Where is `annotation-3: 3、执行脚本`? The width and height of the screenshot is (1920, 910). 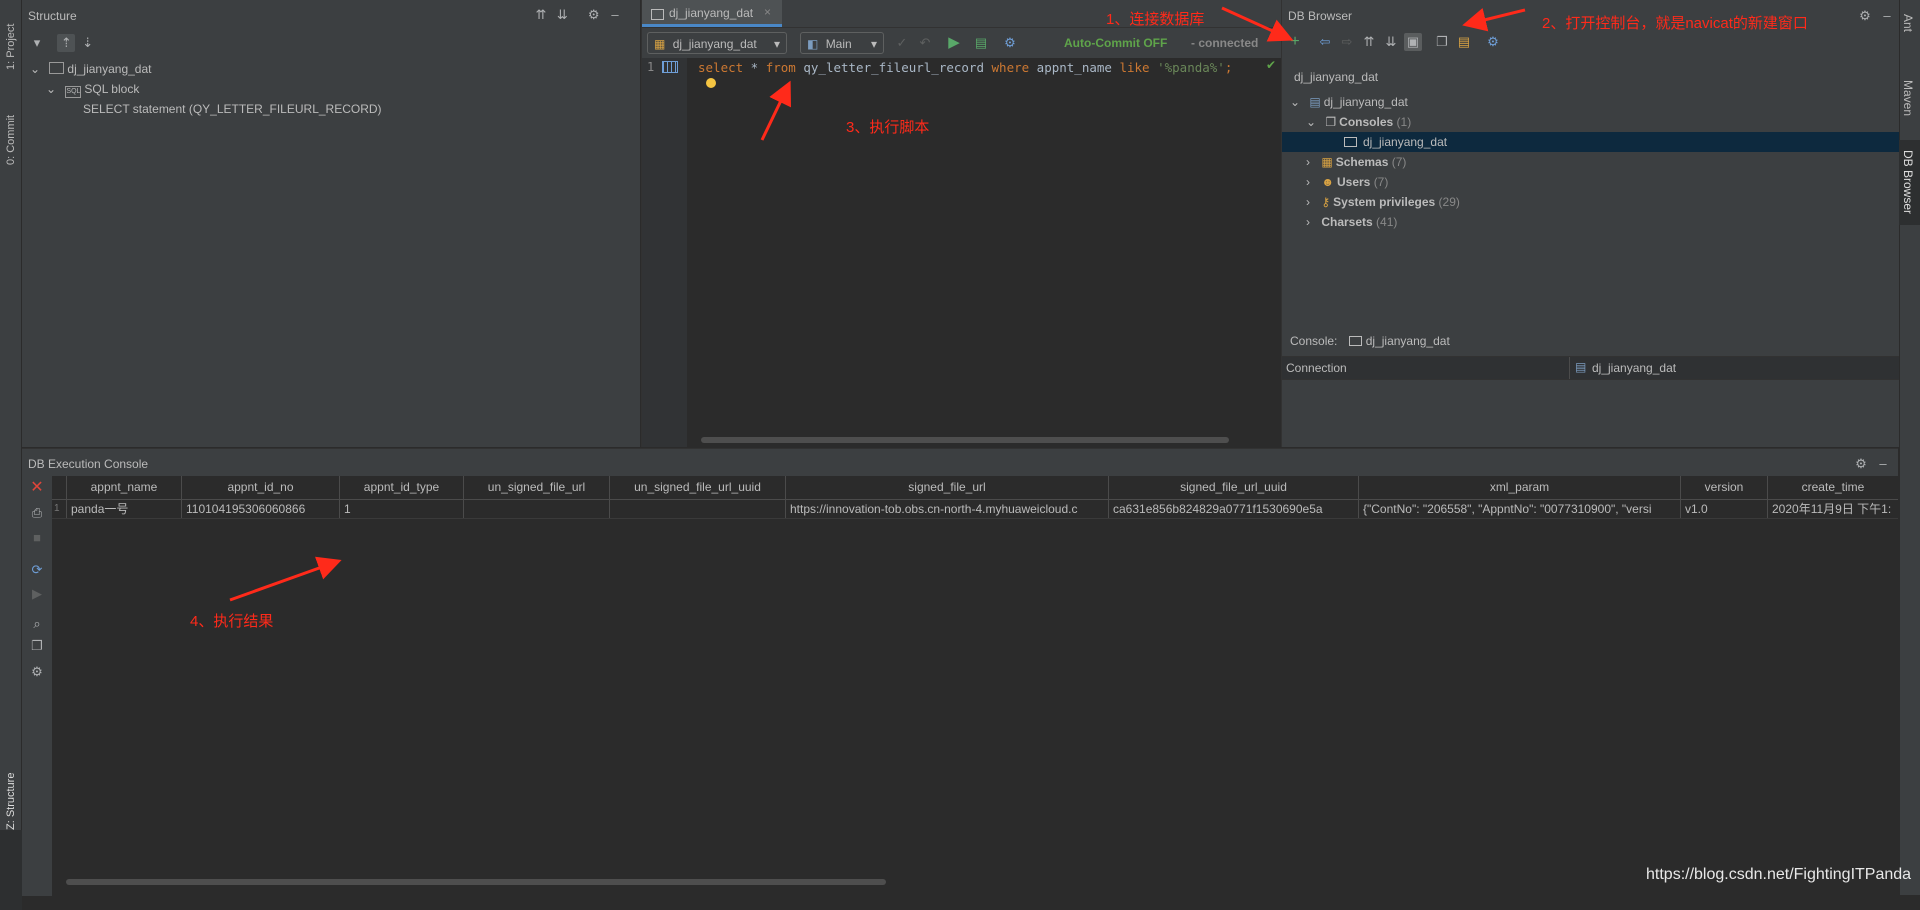 annotation-3: 3、执行脚本 is located at coordinates (888, 127).